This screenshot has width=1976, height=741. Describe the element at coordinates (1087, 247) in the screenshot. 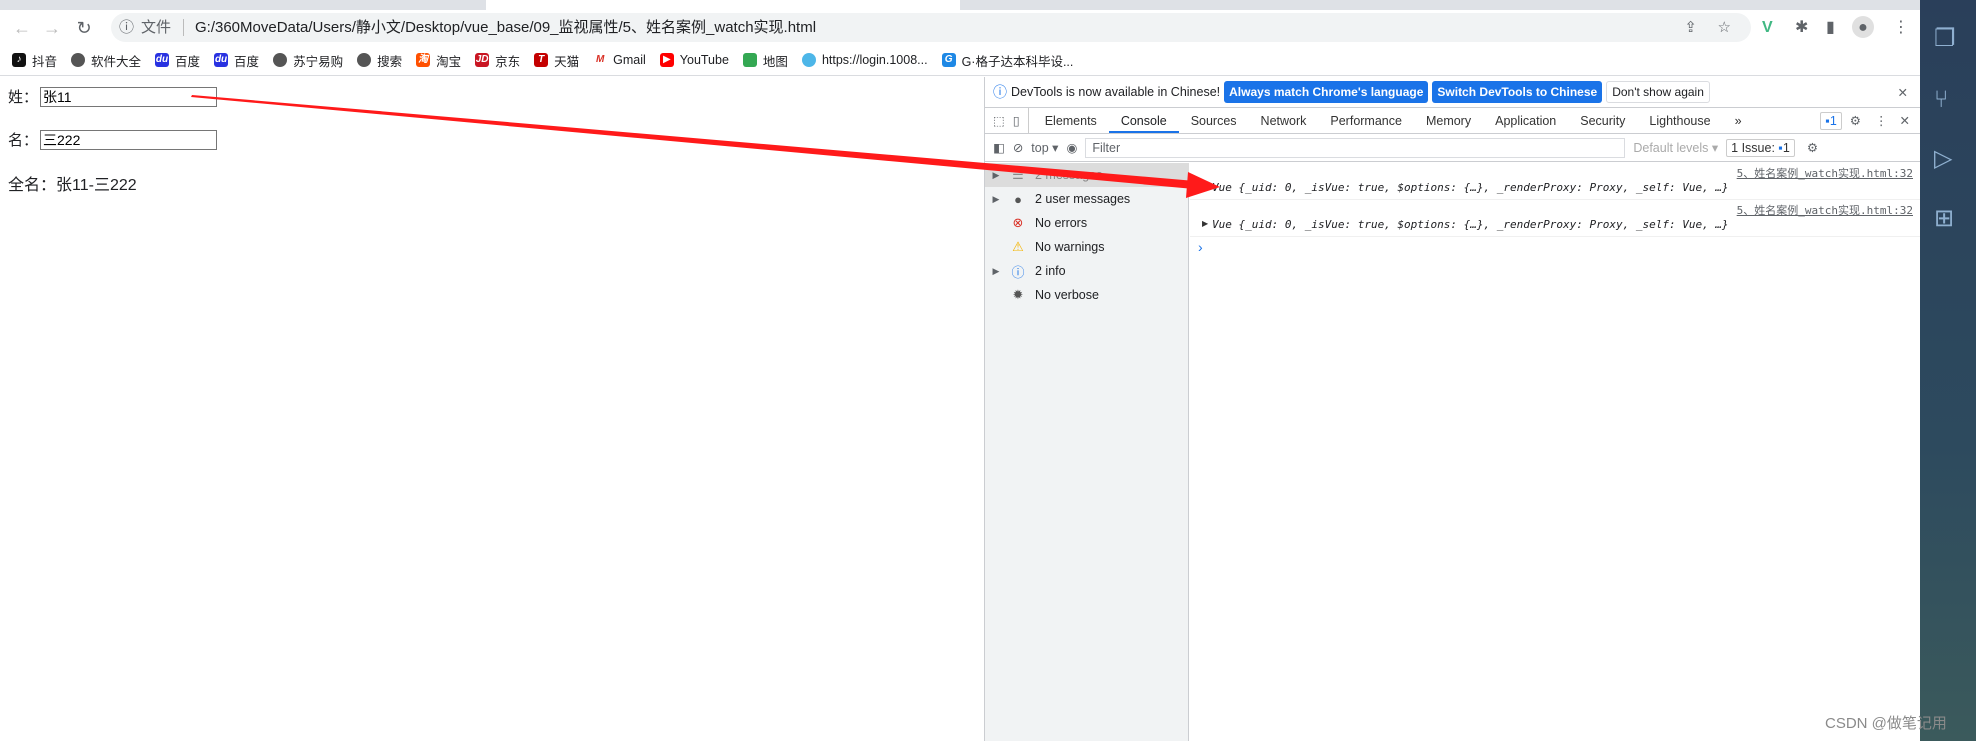

I see `sidebar-item-warnings: ⚠ No warnings` at that location.